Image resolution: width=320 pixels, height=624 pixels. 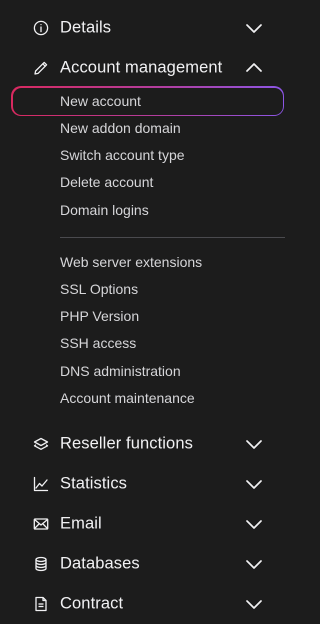 What do you see at coordinates (41, 604) in the screenshot?
I see `document-icon` at bounding box center [41, 604].